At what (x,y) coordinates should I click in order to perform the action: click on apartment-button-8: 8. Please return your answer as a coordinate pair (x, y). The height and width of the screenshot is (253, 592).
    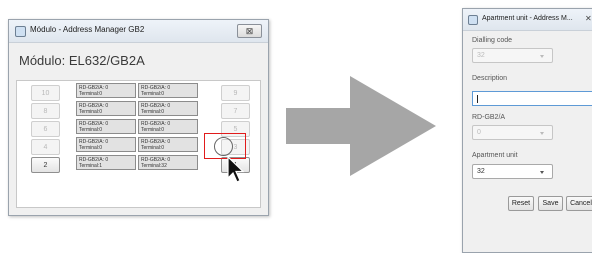
    Looking at the image, I should click on (45, 111).